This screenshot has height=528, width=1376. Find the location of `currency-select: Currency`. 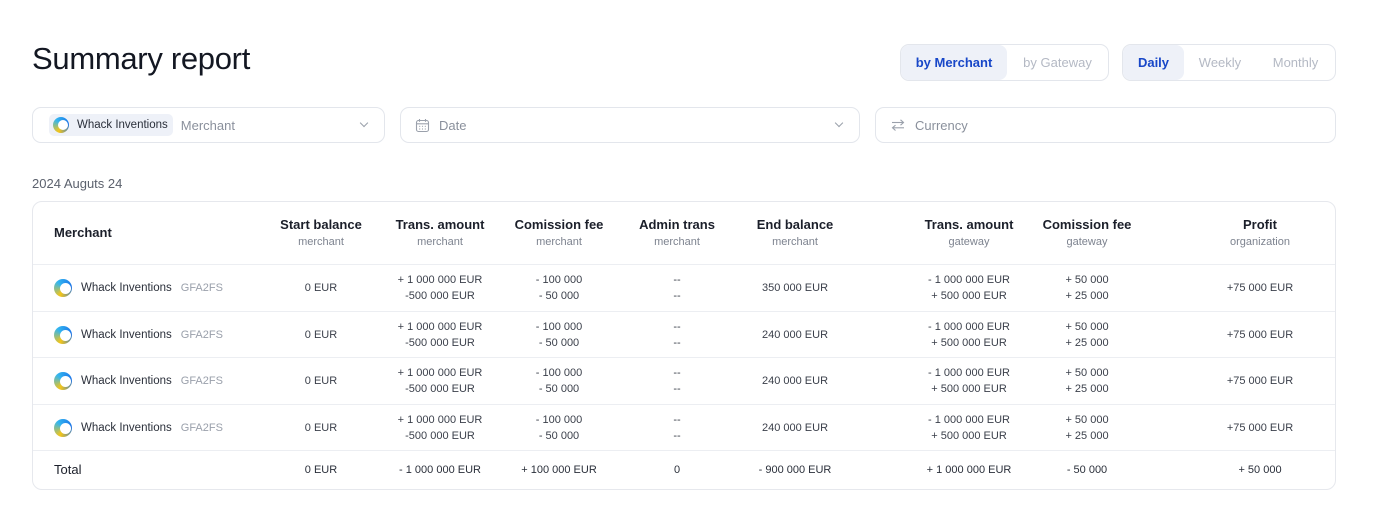

currency-select: Currency is located at coordinates (1105, 125).